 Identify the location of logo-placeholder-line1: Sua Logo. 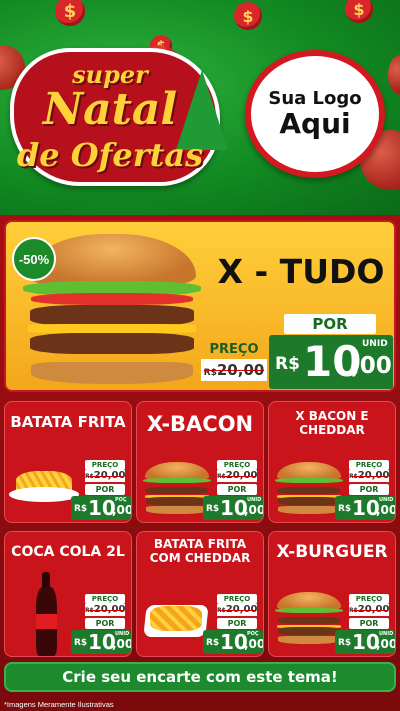
(315, 98).